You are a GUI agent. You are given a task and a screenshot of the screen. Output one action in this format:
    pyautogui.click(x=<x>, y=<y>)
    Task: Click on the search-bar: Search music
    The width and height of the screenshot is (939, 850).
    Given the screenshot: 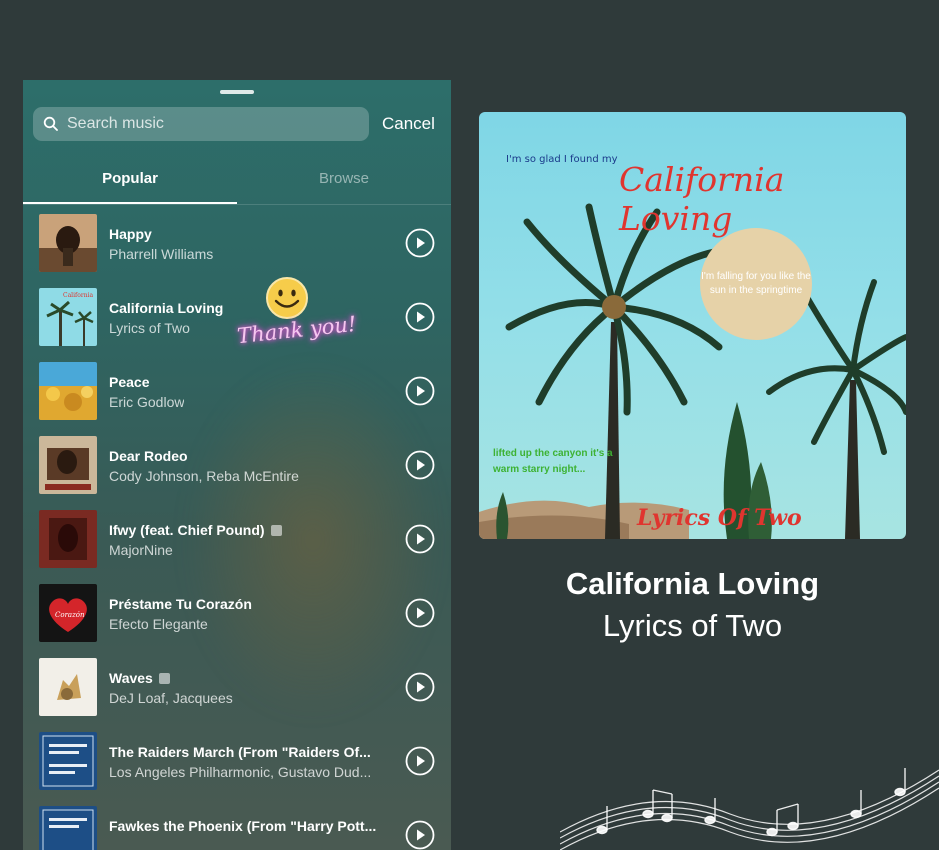 What is the action you would take?
    pyautogui.click(x=201, y=124)
    